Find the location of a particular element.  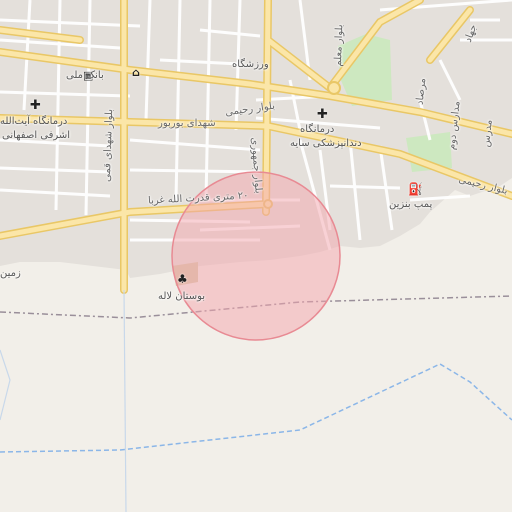

park-icon: ♣ is located at coordinates (182, 279).